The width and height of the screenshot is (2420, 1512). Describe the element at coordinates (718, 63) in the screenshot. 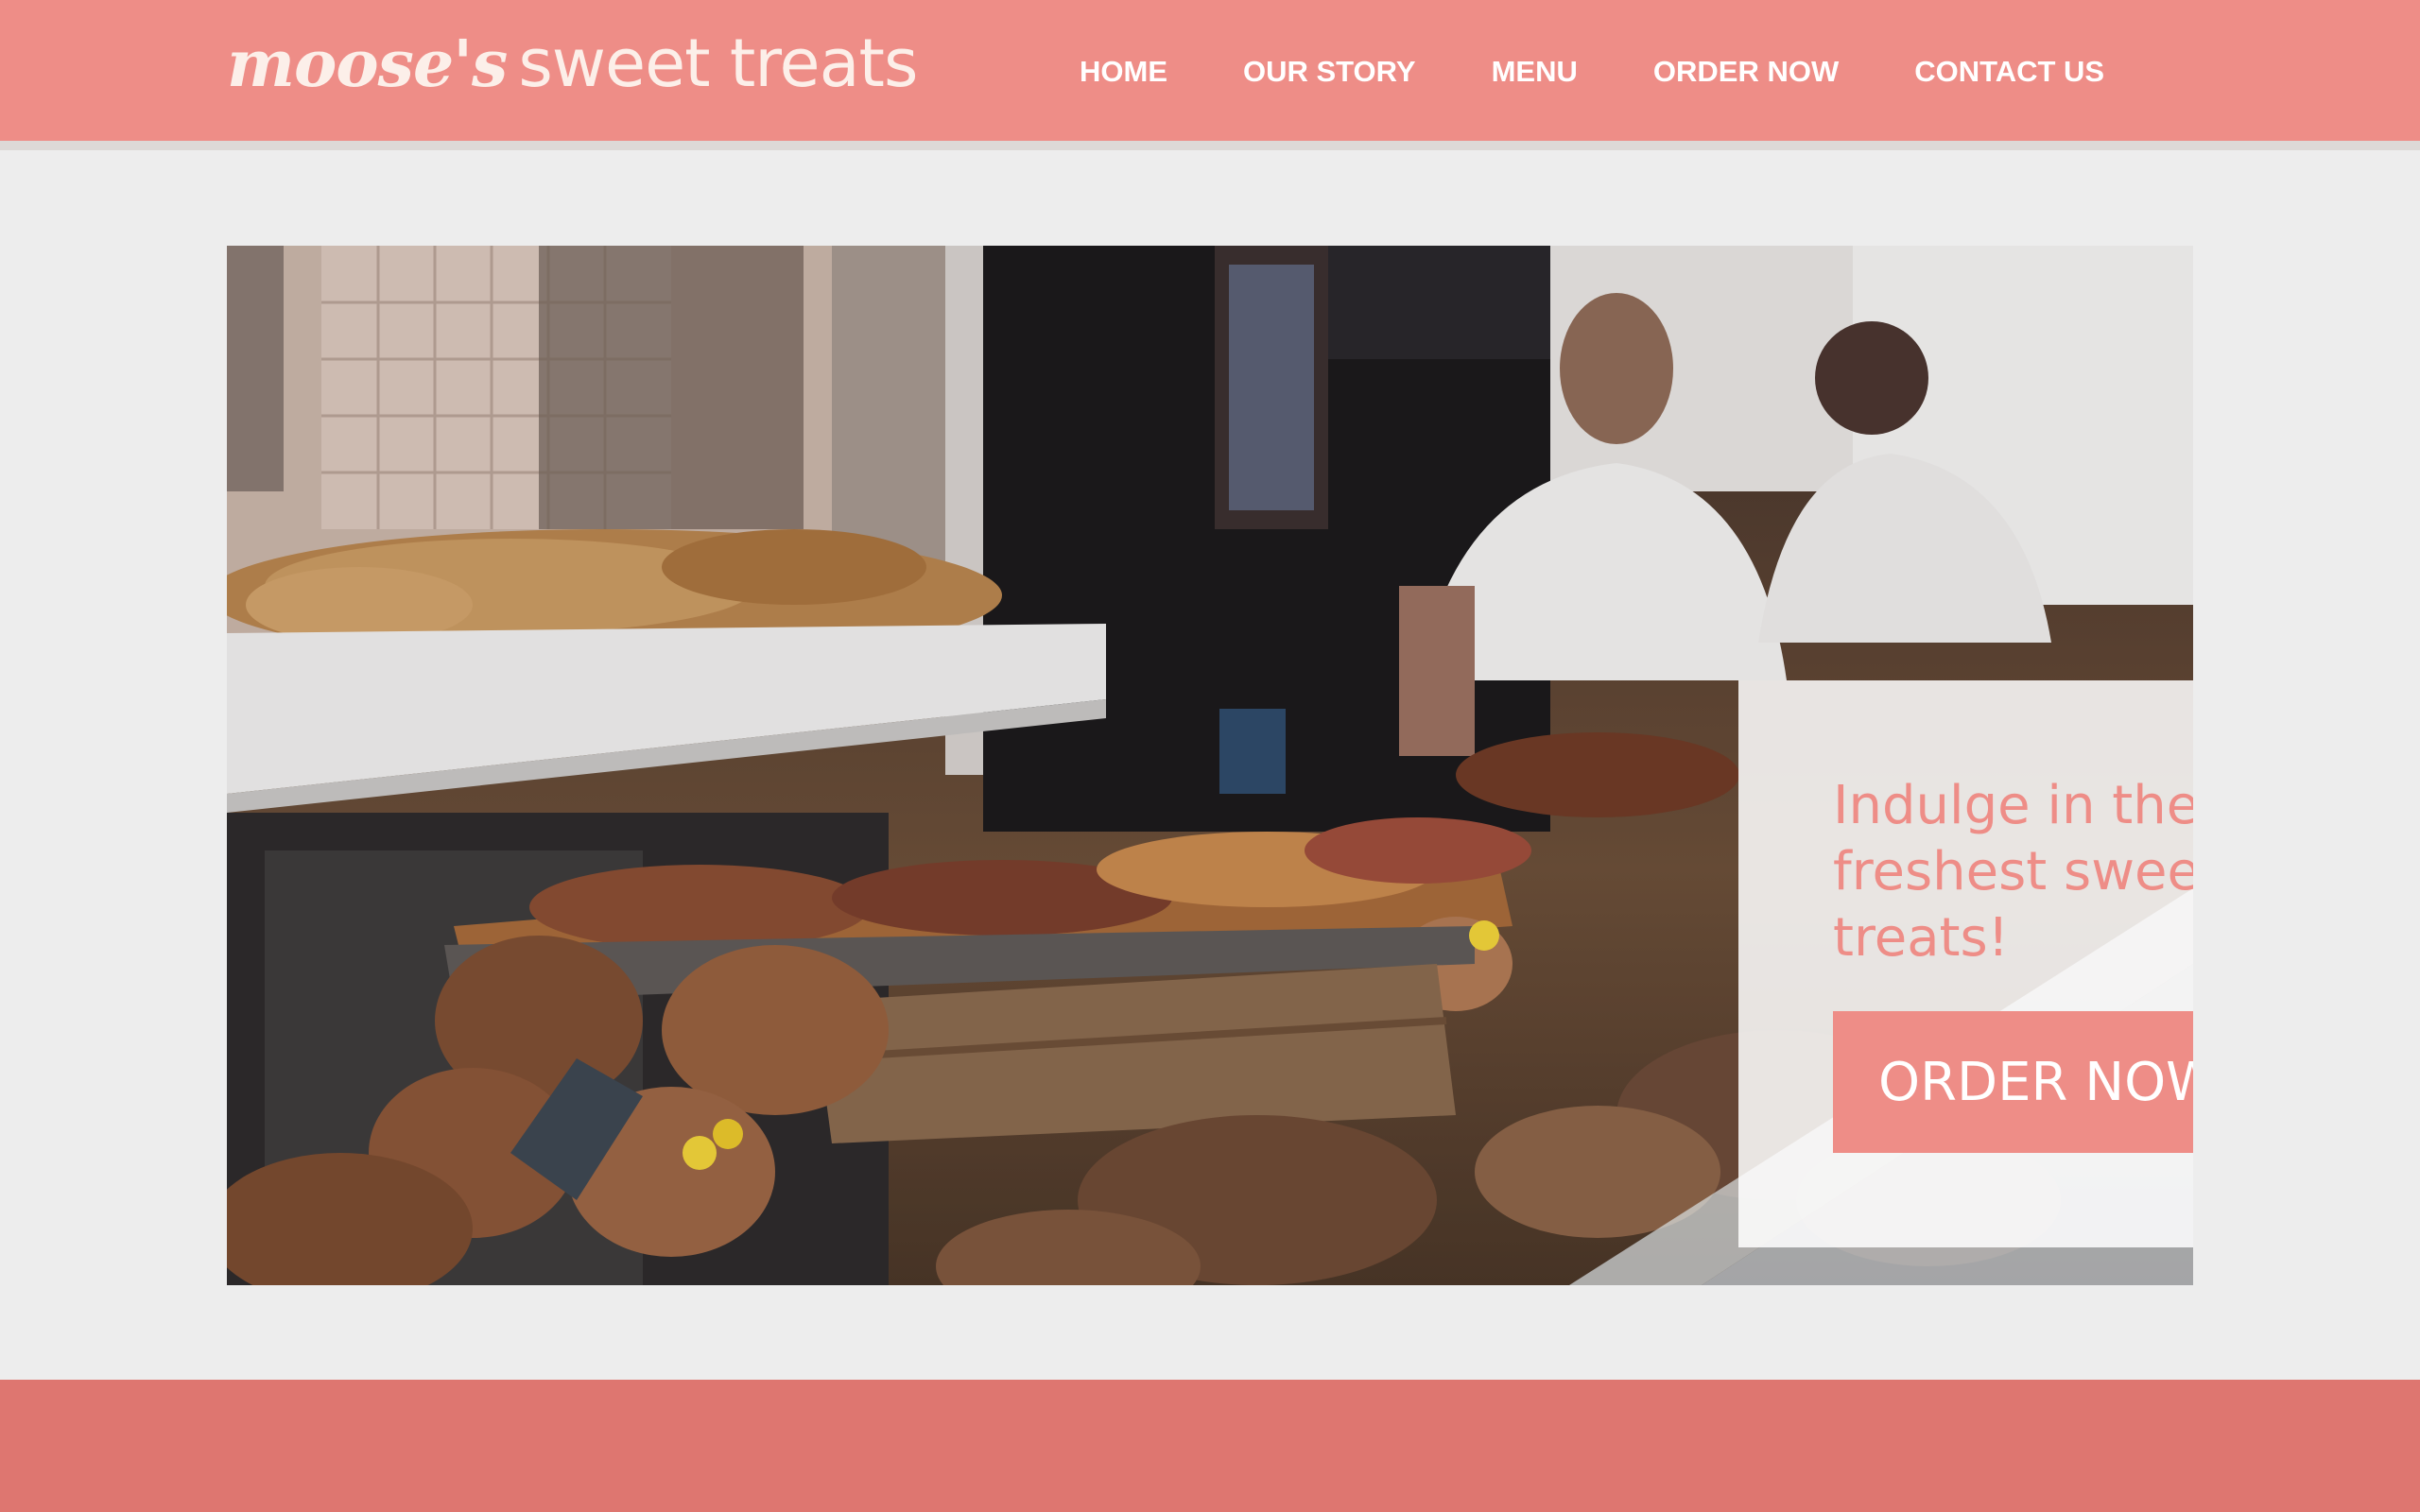

I see `logo-plain-text: sweet treats` at that location.